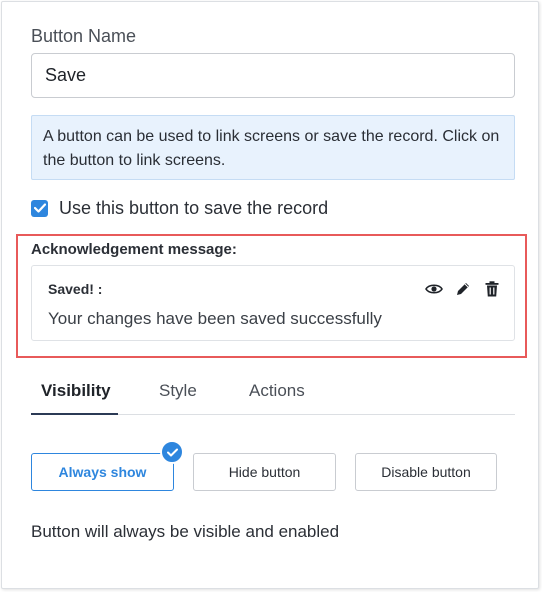 The height and width of the screenshot is (592, 542). I want to click on checkmark-icon, so click(39, 208).